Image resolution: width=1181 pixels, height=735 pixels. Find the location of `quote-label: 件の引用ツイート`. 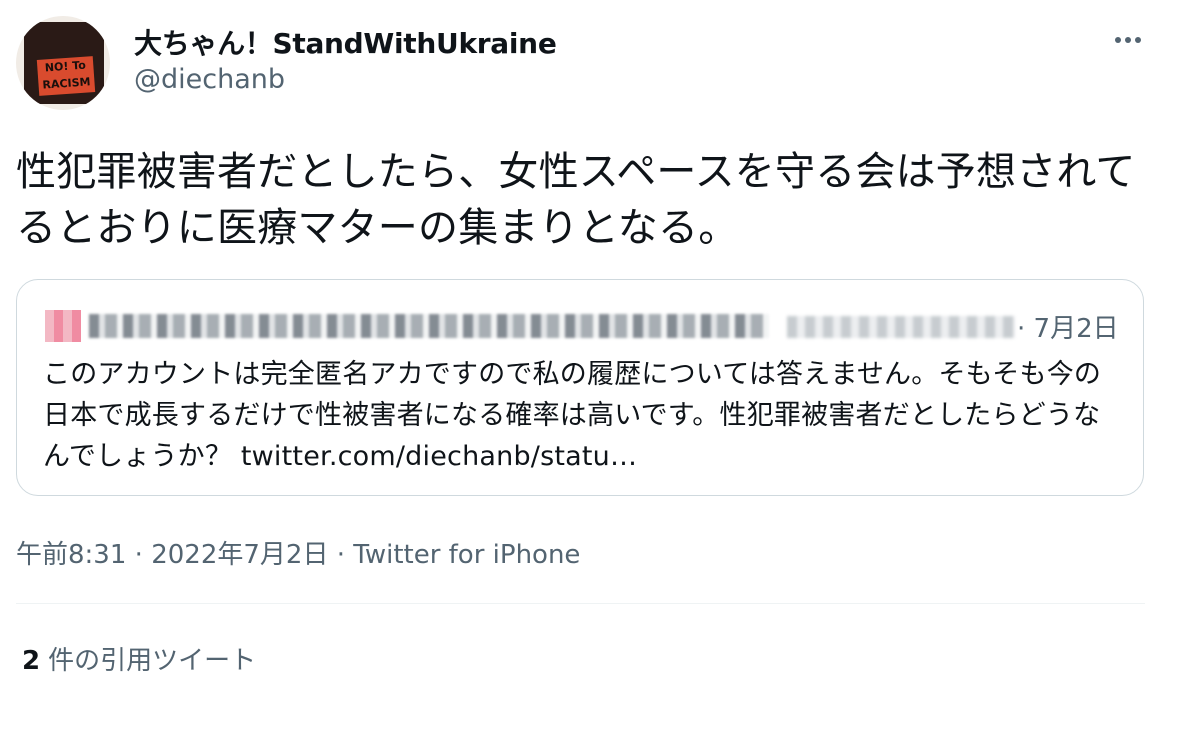

quote-label: 件の引用ツイート is located at coordinates (152, 661).